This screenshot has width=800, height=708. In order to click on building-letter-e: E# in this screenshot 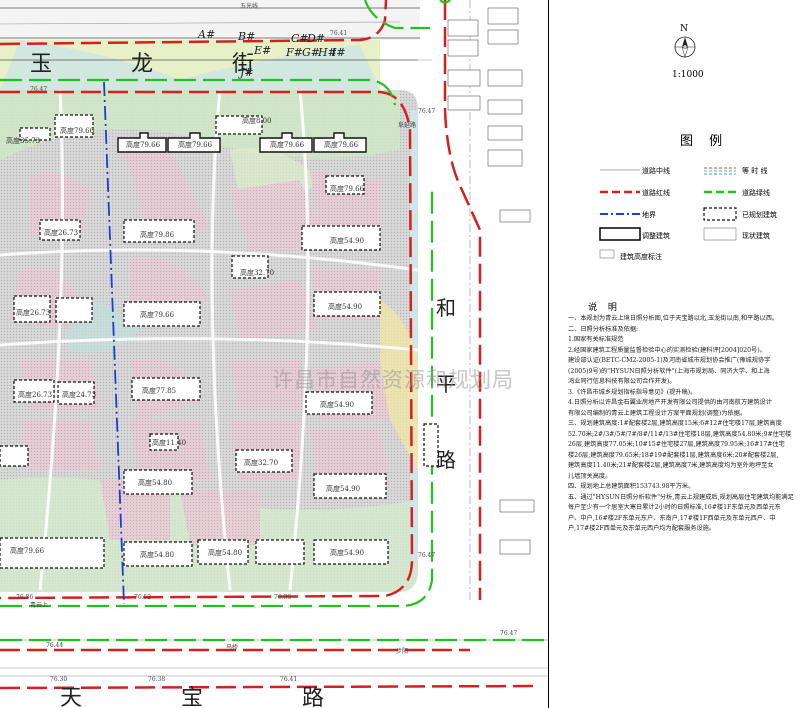, I will do `click(263, 50)`.